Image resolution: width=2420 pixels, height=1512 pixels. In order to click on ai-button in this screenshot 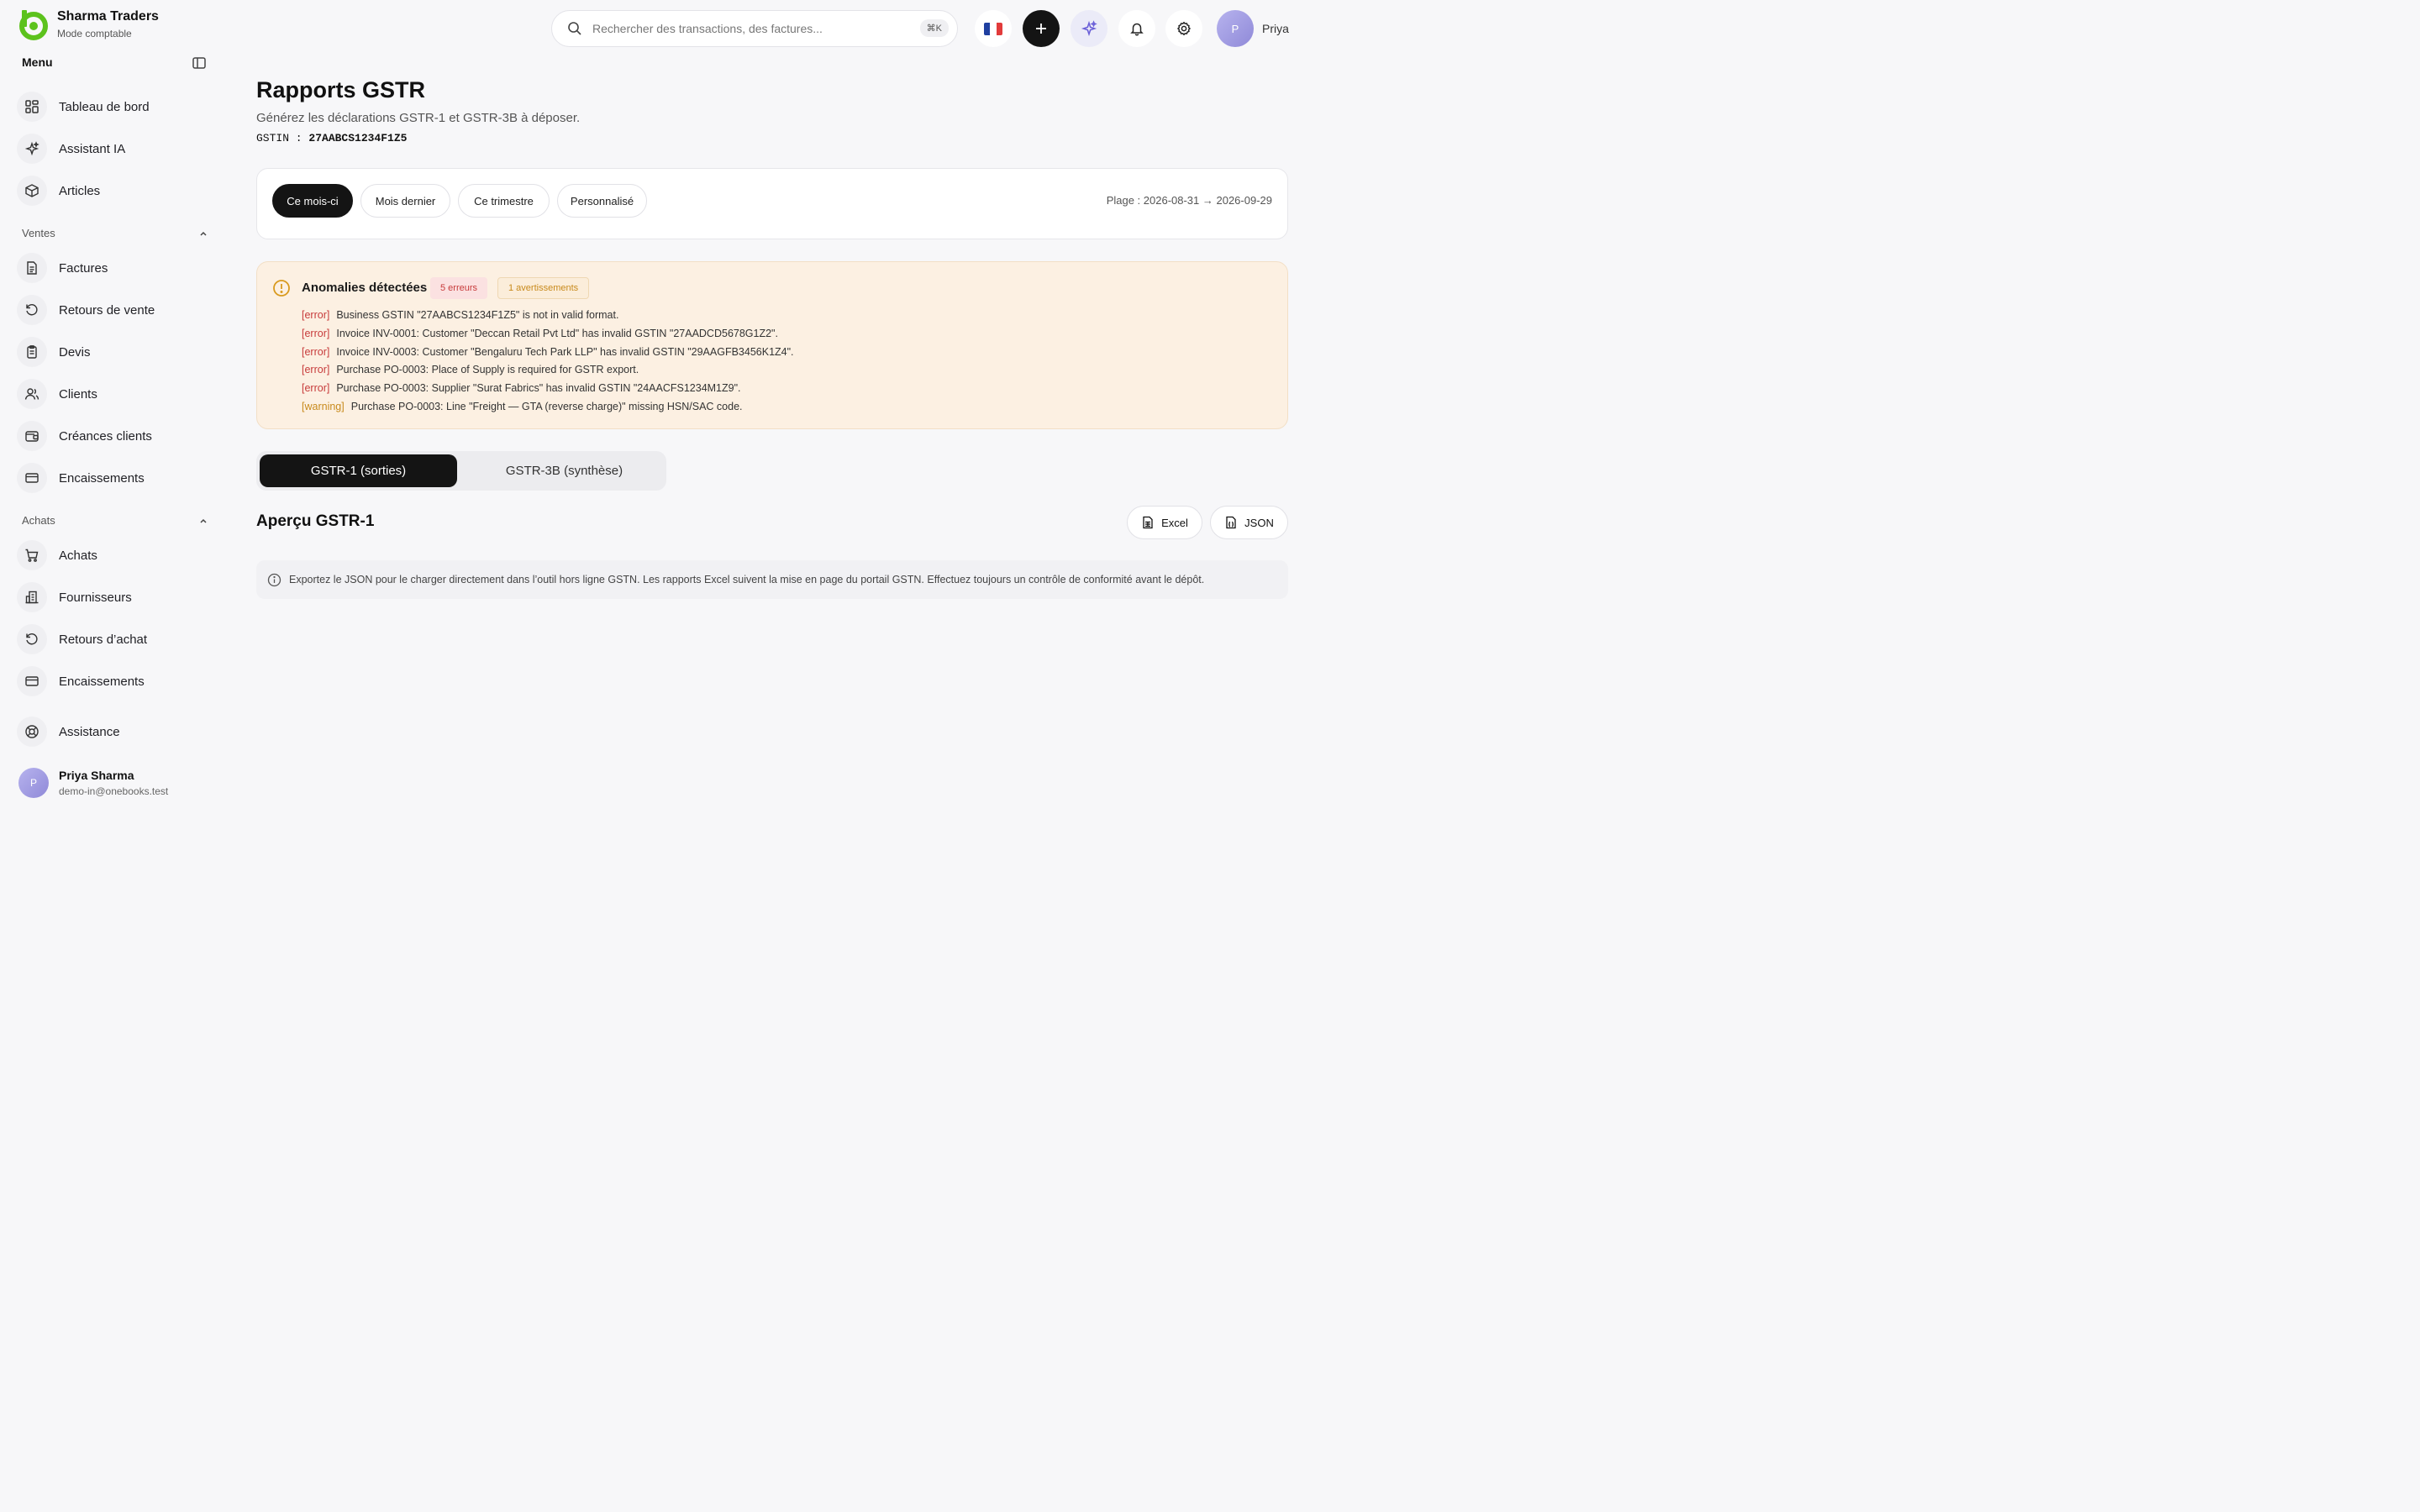, I will do `click(1089, 28)`.